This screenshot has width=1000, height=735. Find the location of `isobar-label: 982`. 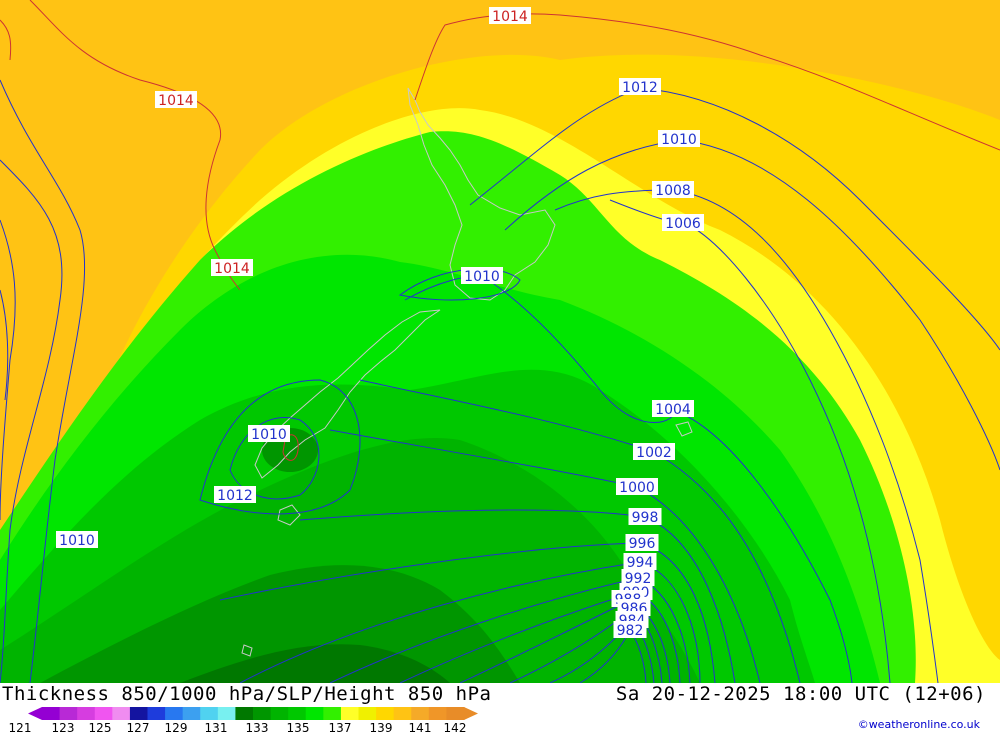

isobar-label: 982 is located at coordinates (630, 630).